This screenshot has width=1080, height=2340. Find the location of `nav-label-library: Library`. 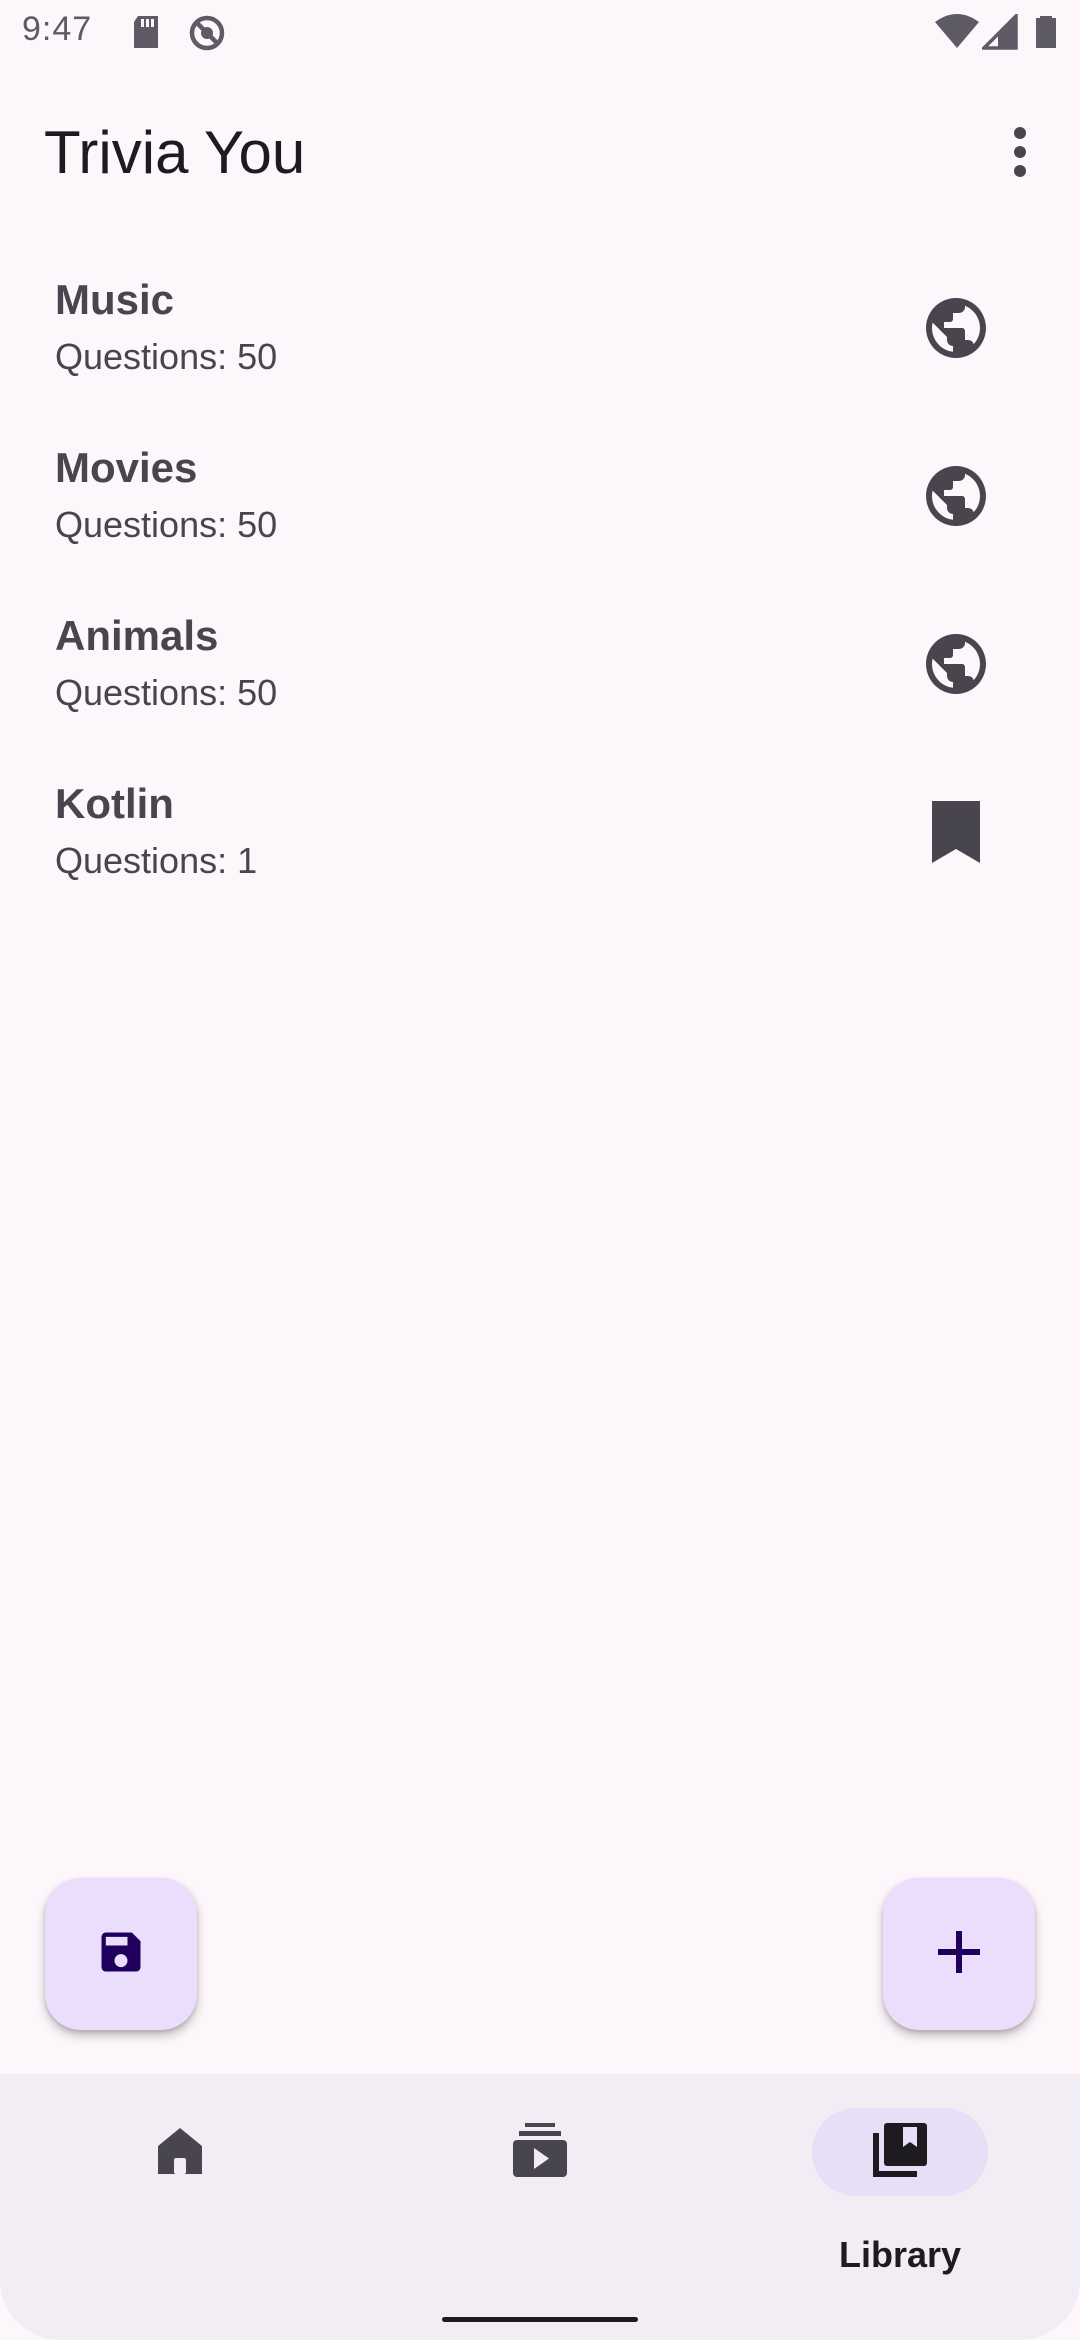

nav-label-library: Library is located at coordinates (900, 2254).